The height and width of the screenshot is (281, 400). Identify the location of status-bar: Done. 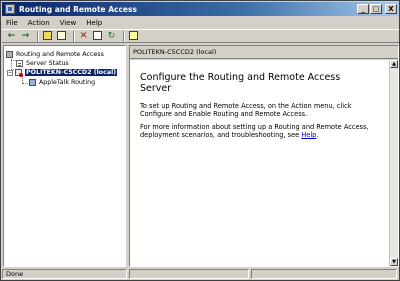
(200, 274).